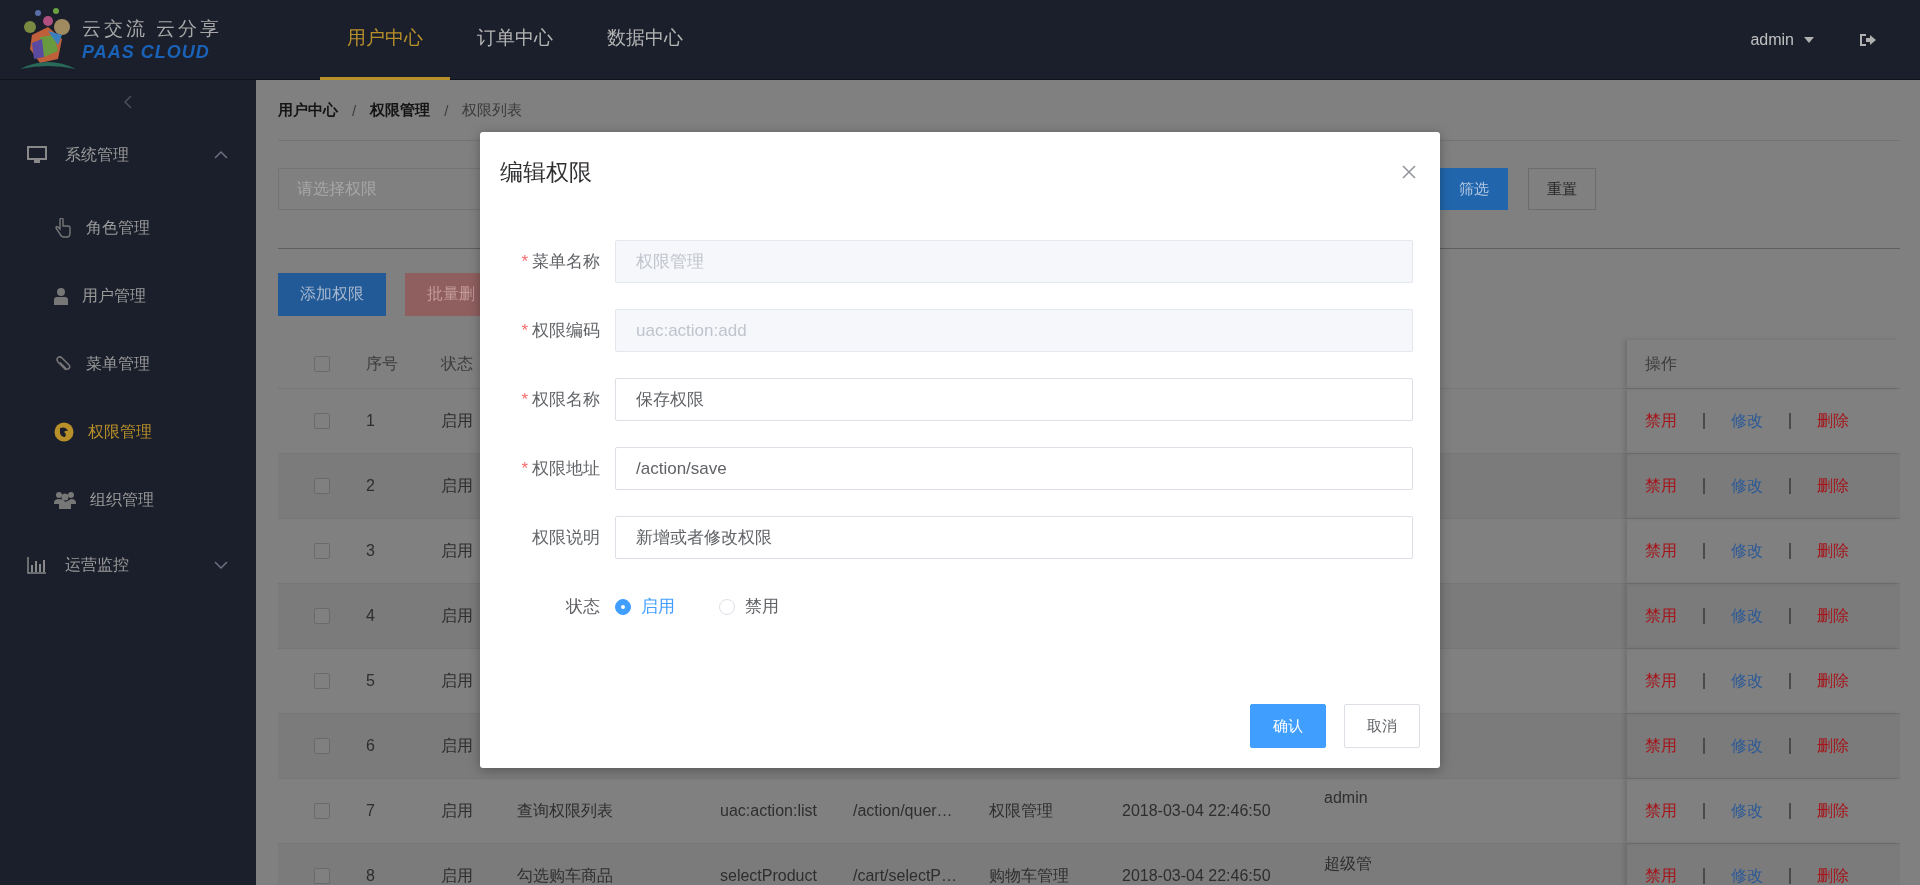 The width and height of the screenshot is (1920, 885). Describe the element at coordinates (645, 606) in the screenshot. I see `radio-option: 启用` at that location.